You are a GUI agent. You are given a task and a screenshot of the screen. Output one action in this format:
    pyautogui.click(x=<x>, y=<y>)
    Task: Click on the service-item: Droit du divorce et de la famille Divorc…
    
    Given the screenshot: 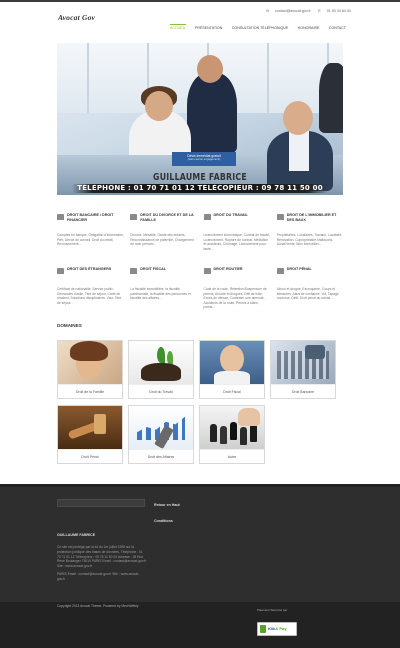 What is the action you would take?
    pyautogui.click(x=163, y=236)
    